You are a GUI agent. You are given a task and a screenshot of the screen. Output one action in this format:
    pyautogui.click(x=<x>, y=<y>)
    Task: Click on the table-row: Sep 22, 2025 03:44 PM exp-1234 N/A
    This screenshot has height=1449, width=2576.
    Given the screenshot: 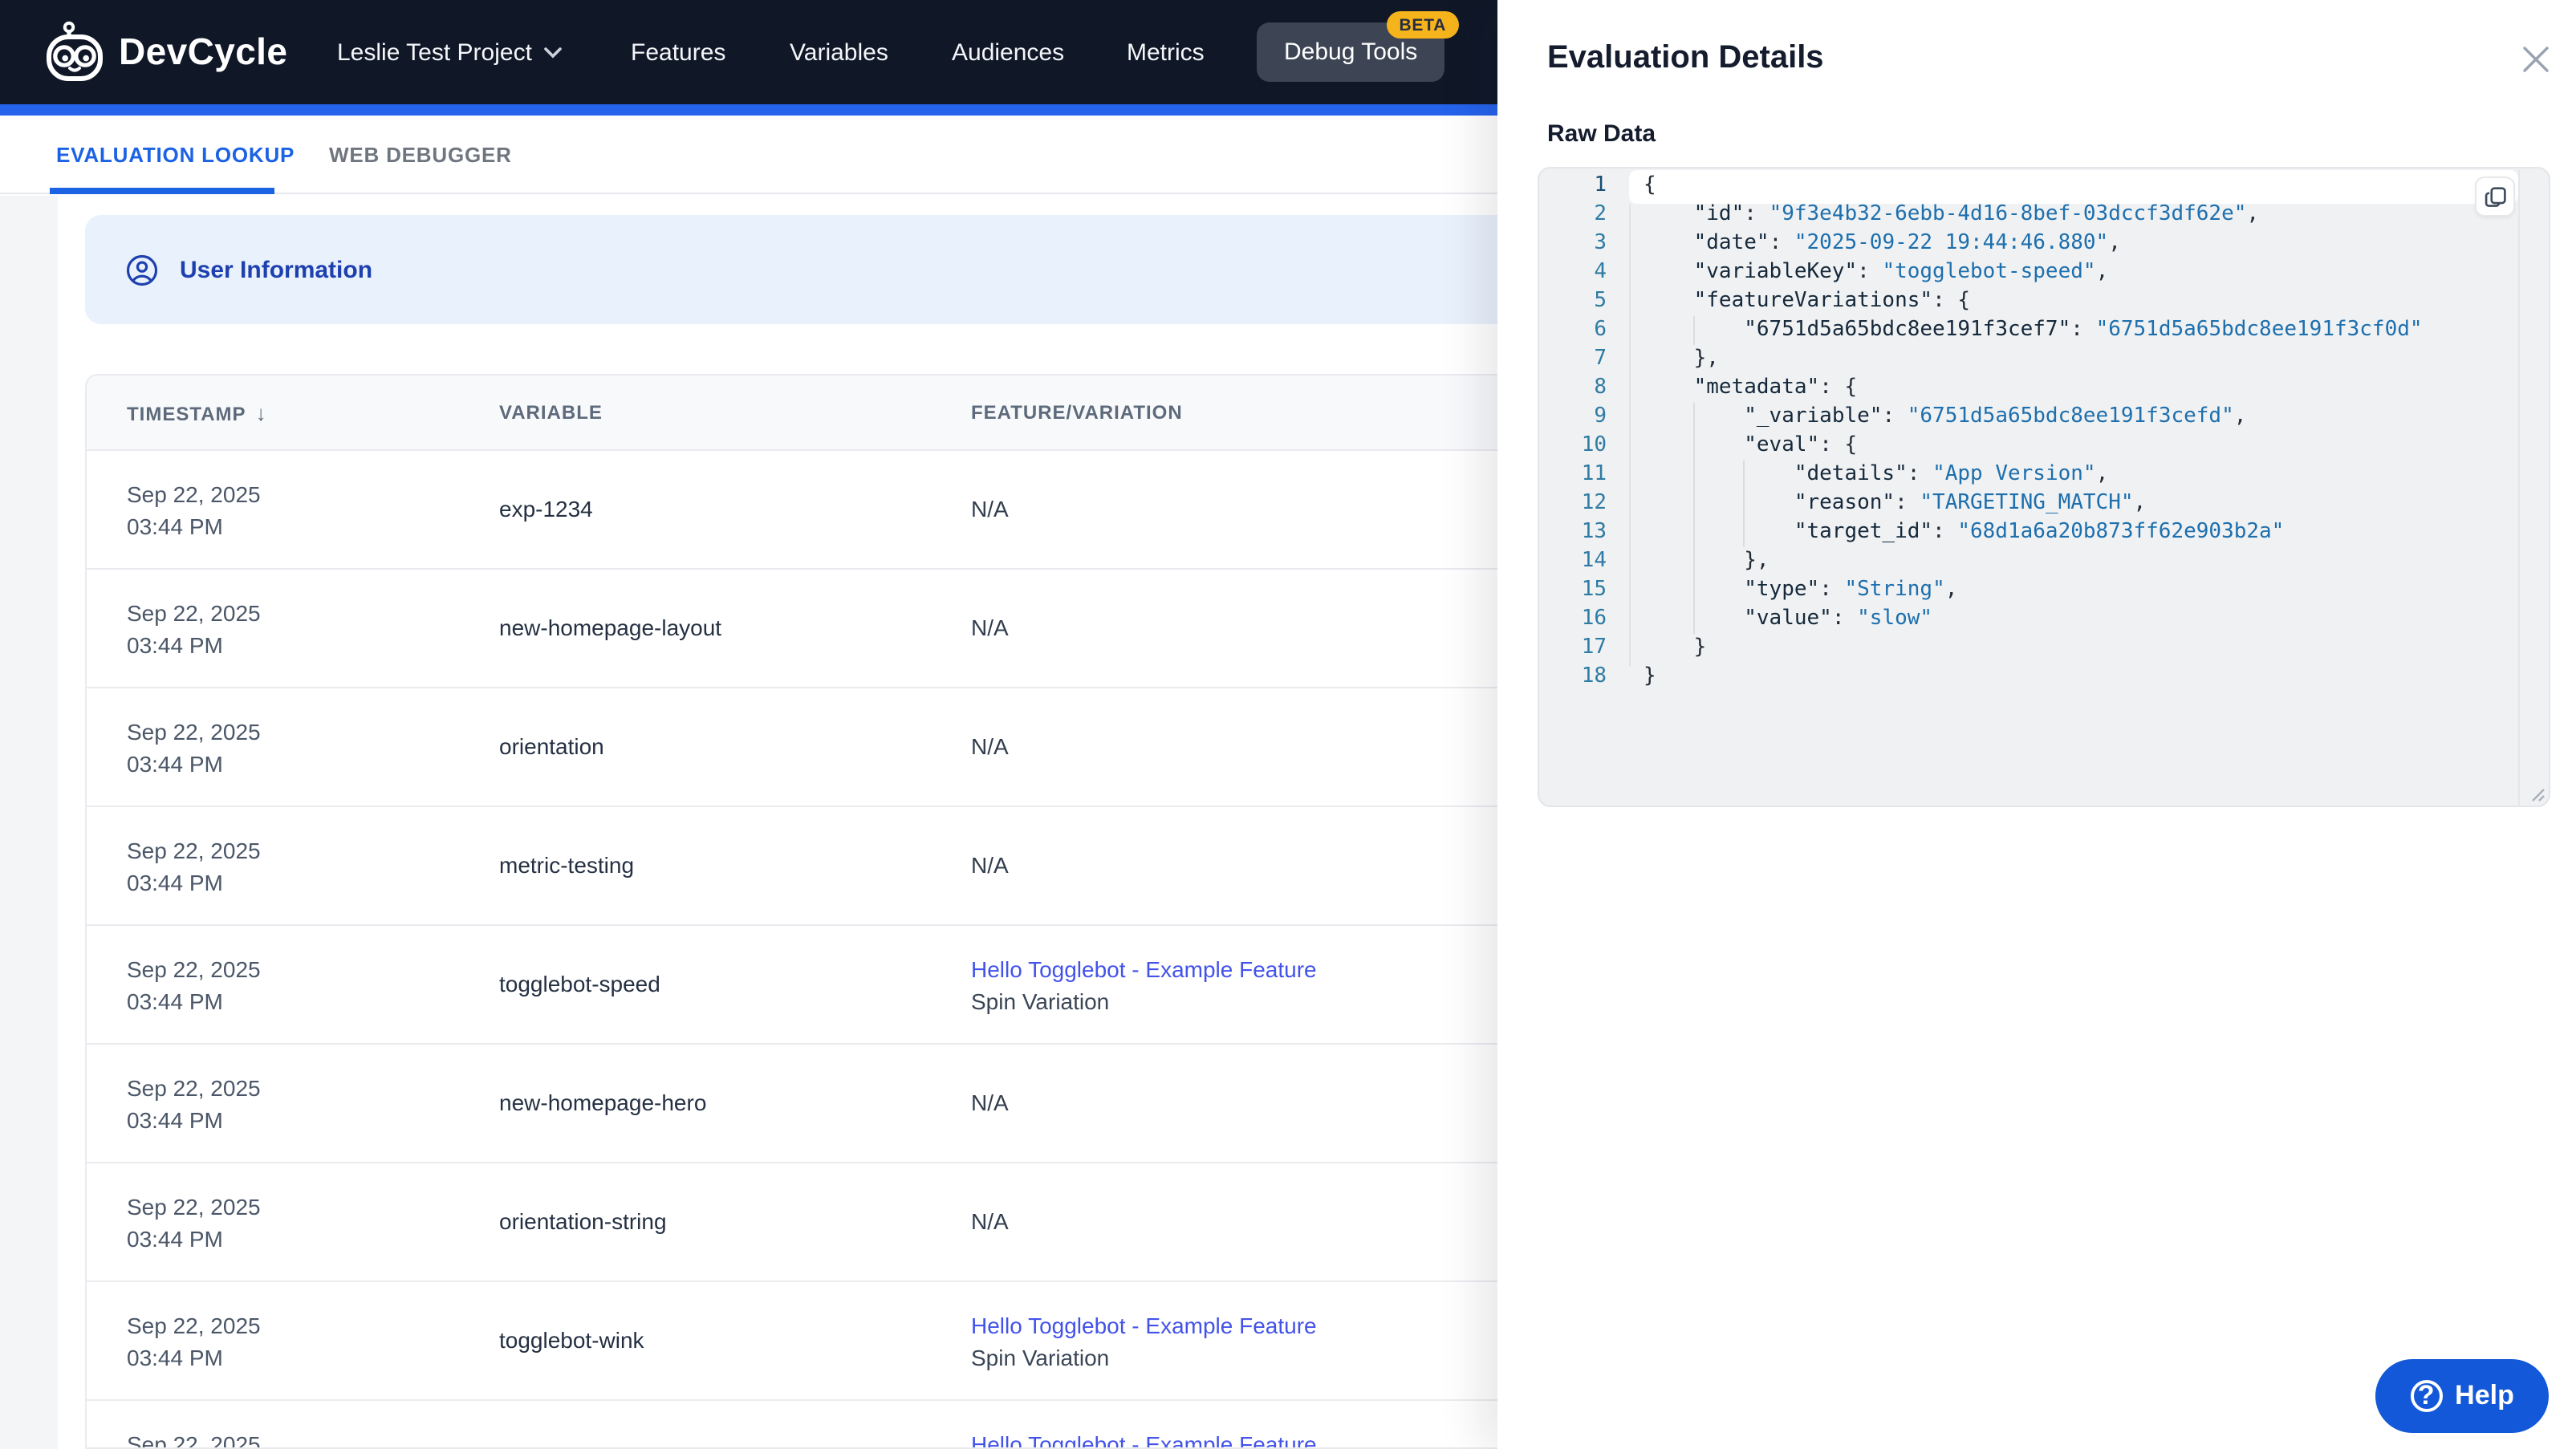 What is the action you would take?
    pyautogui.click(x=809, y=510)
    